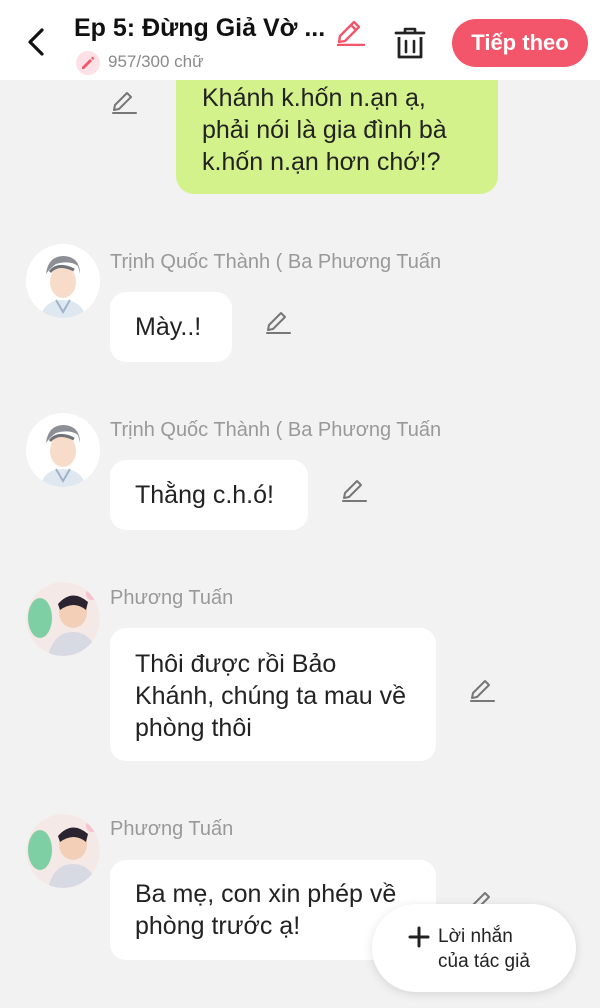  Describe the element at coordinates (419, 937) in the screenshot. I see `plus-icon` at that location.